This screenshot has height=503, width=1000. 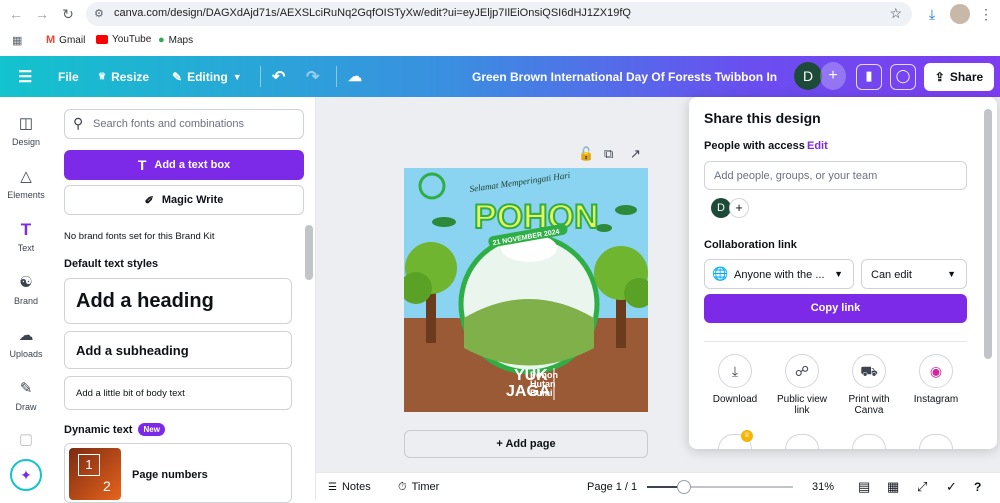 What do you see at coordinates (68, 14) in the screenshot?
I see `reload-icon: ↻` at bounding box center [68, 14].